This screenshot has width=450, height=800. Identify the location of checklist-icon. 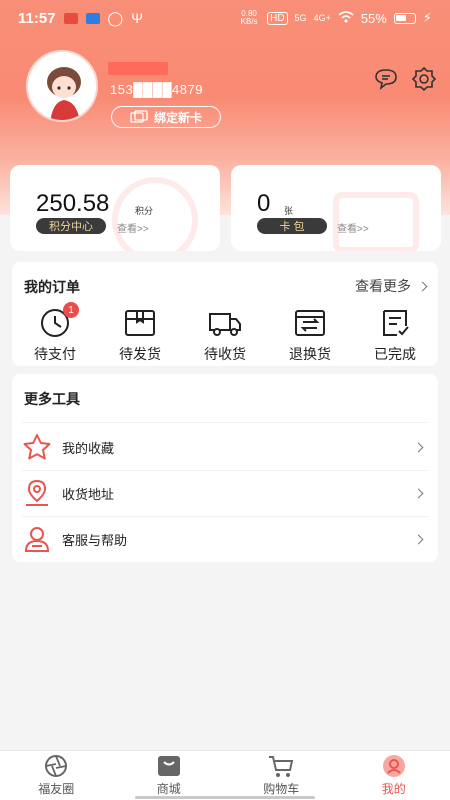
(396, 323).